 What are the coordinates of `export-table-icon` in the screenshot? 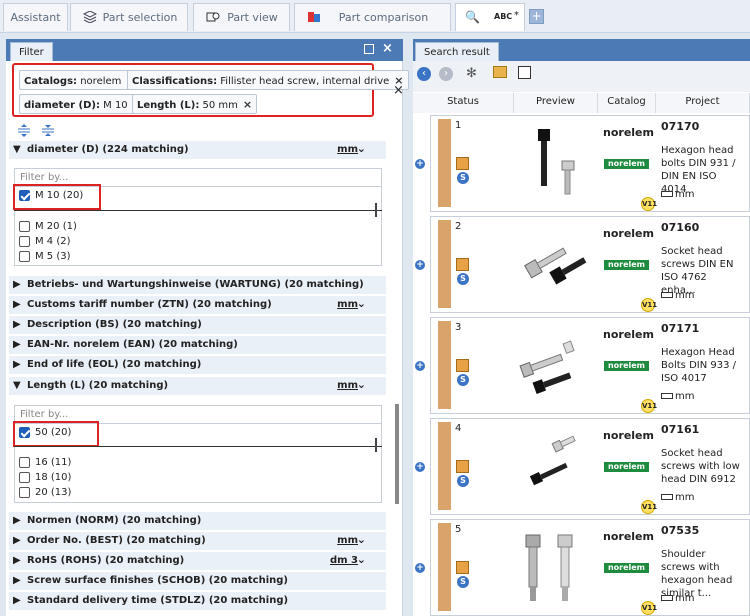 It's located at (524, 72).